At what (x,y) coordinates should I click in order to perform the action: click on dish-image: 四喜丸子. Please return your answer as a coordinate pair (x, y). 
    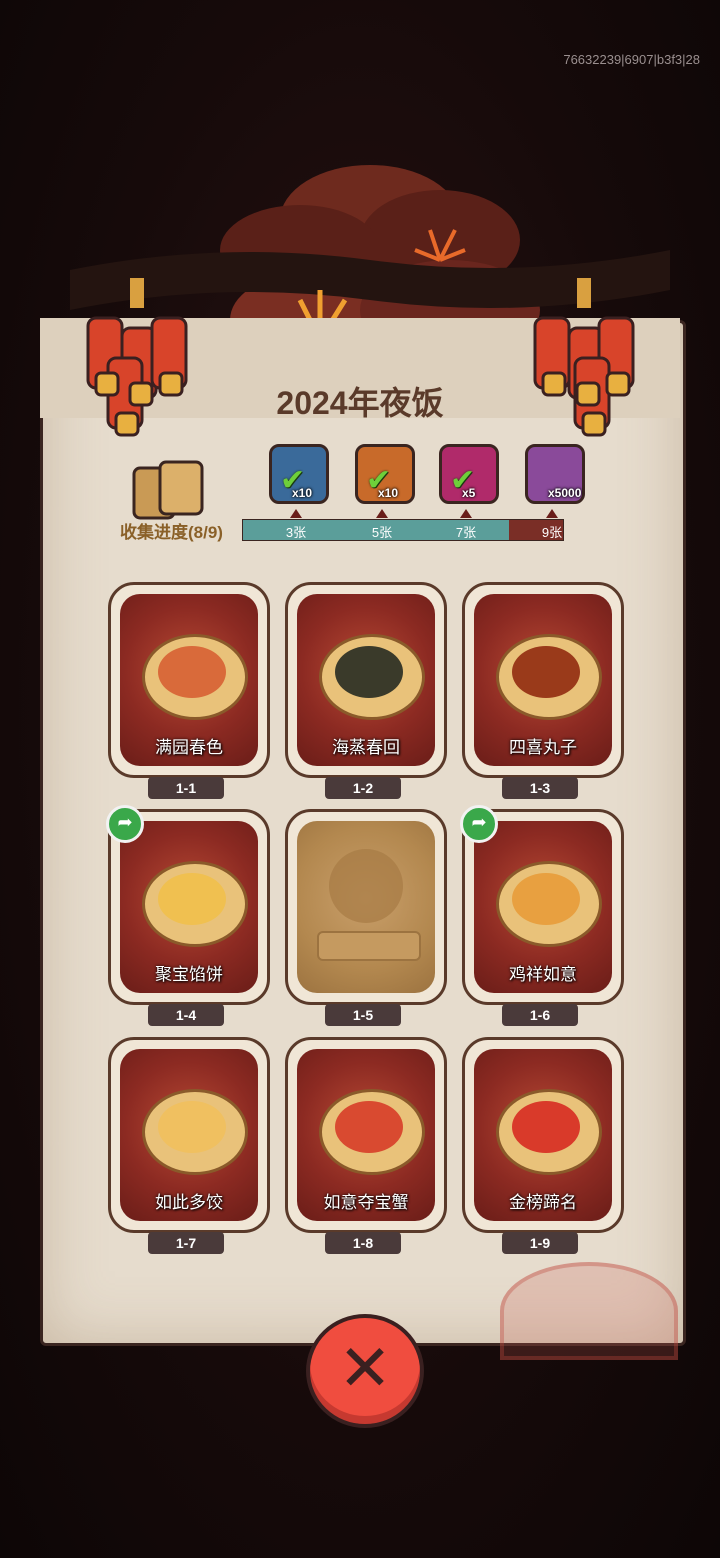
    Looking at the image, I should click on (543, 680).